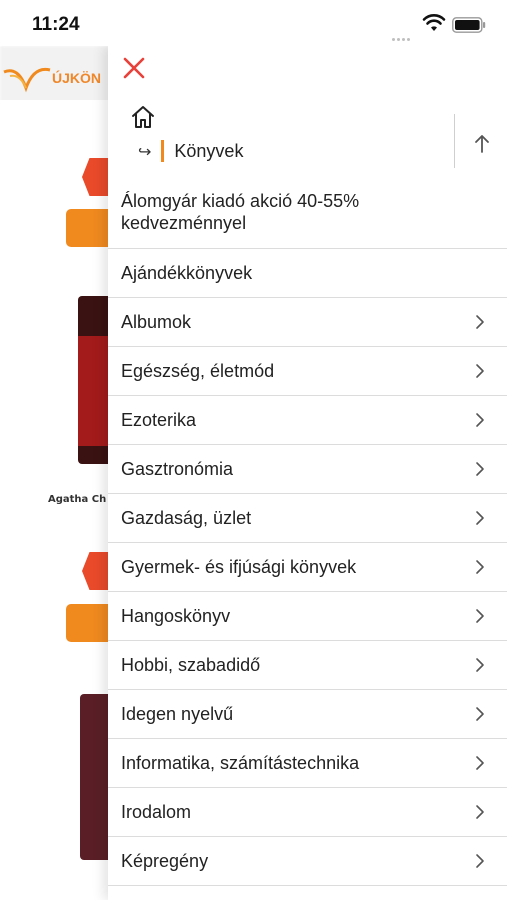 The height and width of the screenshot is (900, 507). Describe the element at coordinates (208, 151) in the screenshot. I see `breadcrumb-current: Könyvek` at that location.